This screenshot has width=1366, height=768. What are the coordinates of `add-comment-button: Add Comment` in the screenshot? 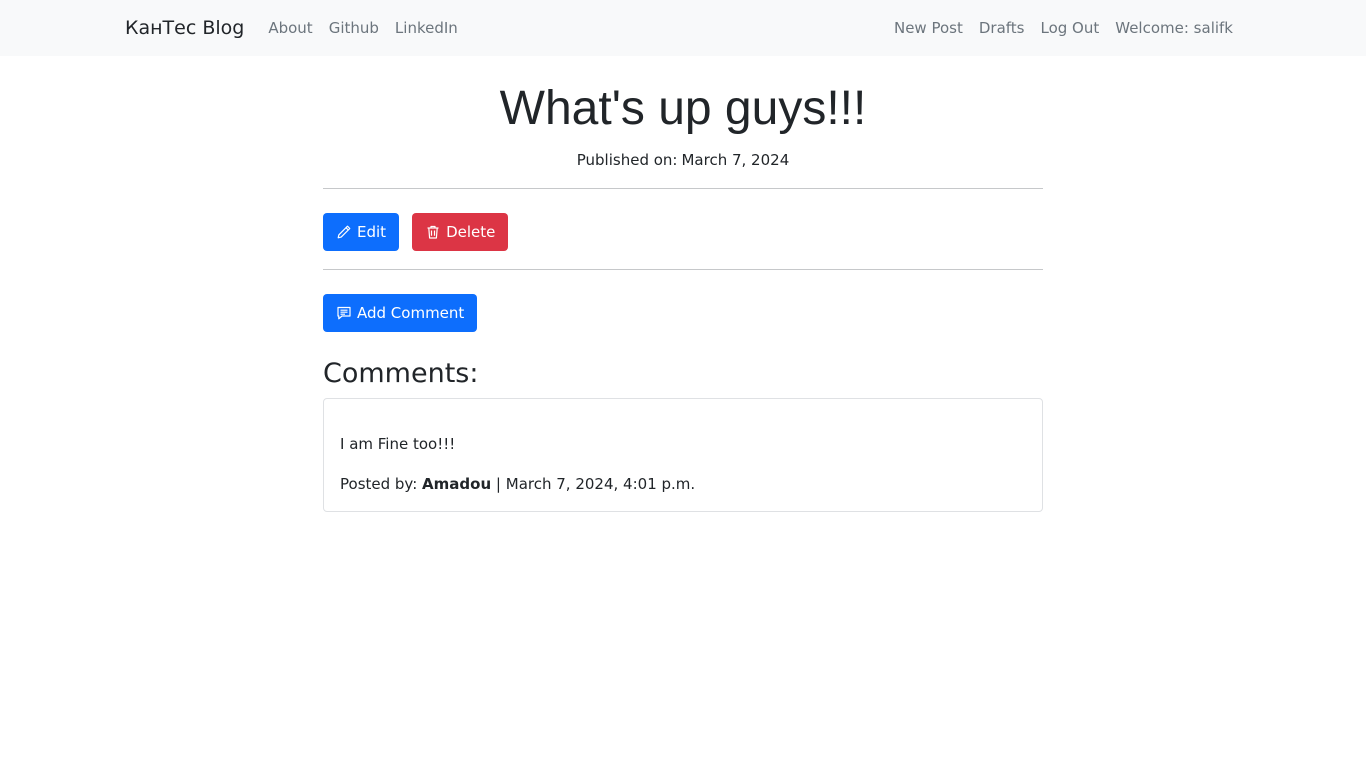 It's located at (400, 313).